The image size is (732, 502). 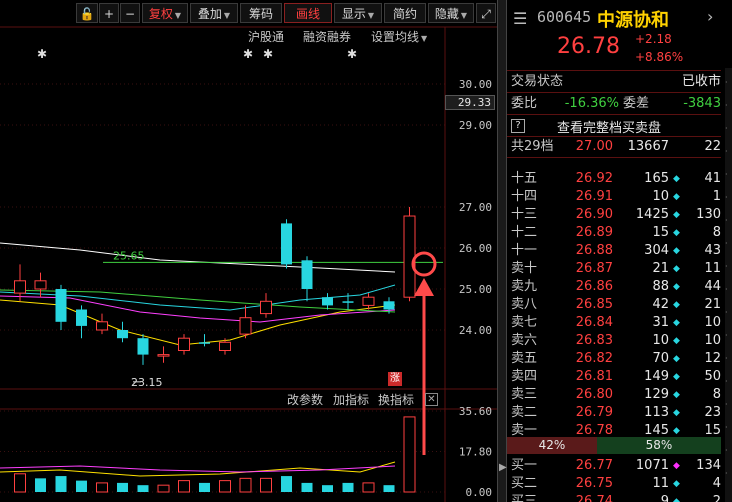 I want to click on add-indicator-button: 加指标, so click(x=351, y=400).